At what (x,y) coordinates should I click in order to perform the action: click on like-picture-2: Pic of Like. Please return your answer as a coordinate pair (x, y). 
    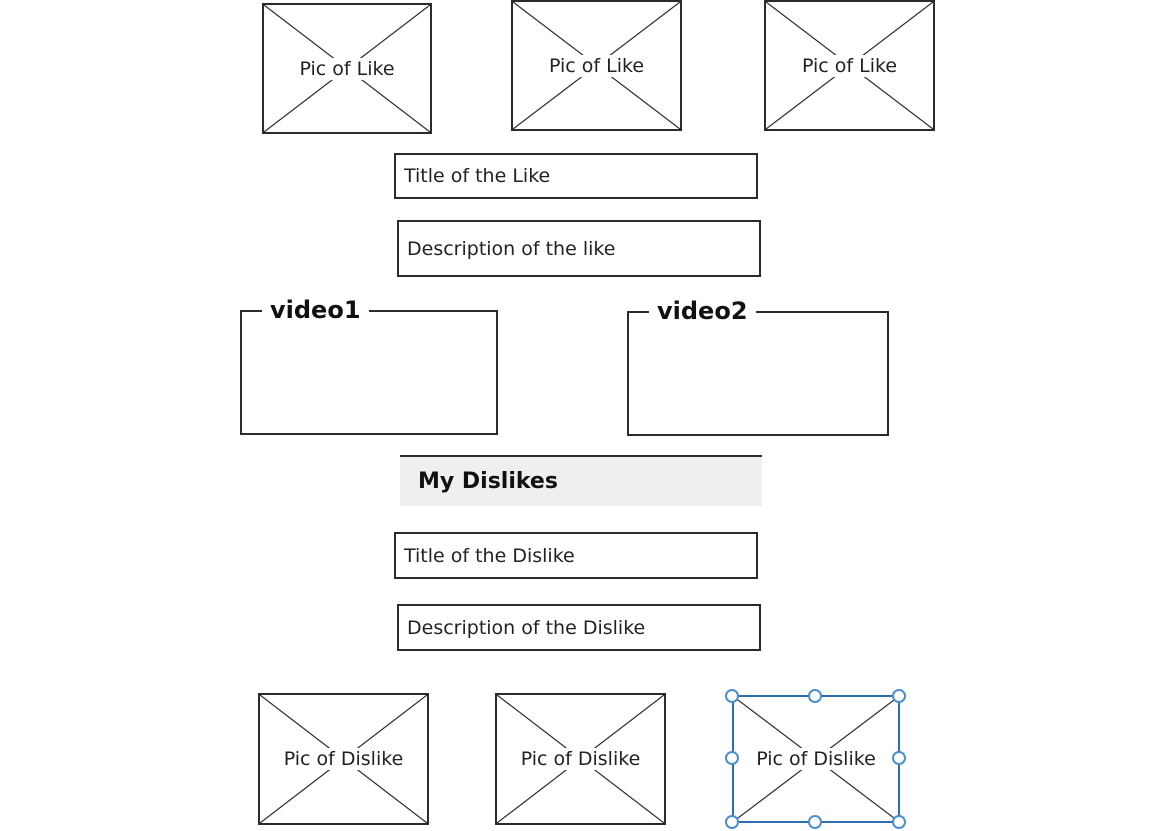
    Looking at the image, I should click on (596, 65).